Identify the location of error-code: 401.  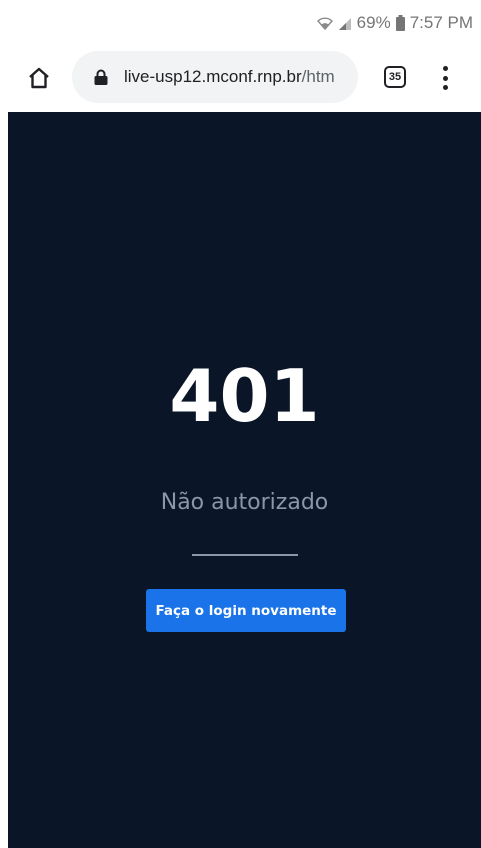
(244, 396).